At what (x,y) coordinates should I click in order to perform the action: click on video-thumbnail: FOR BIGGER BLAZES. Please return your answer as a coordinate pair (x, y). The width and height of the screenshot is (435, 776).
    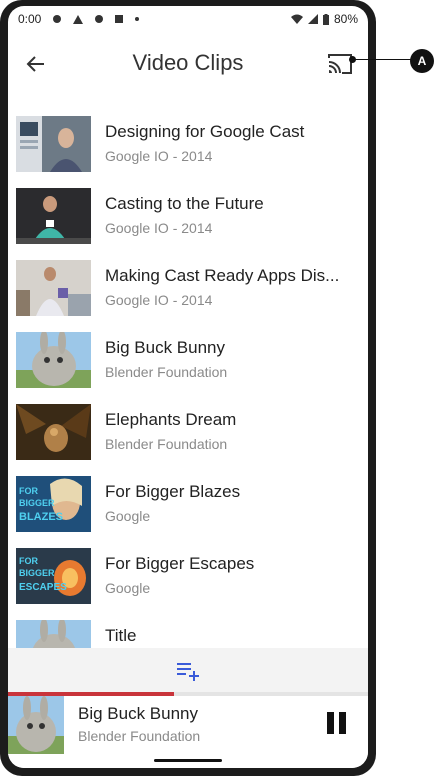
    Looking at the image, I should click on (53, 504).